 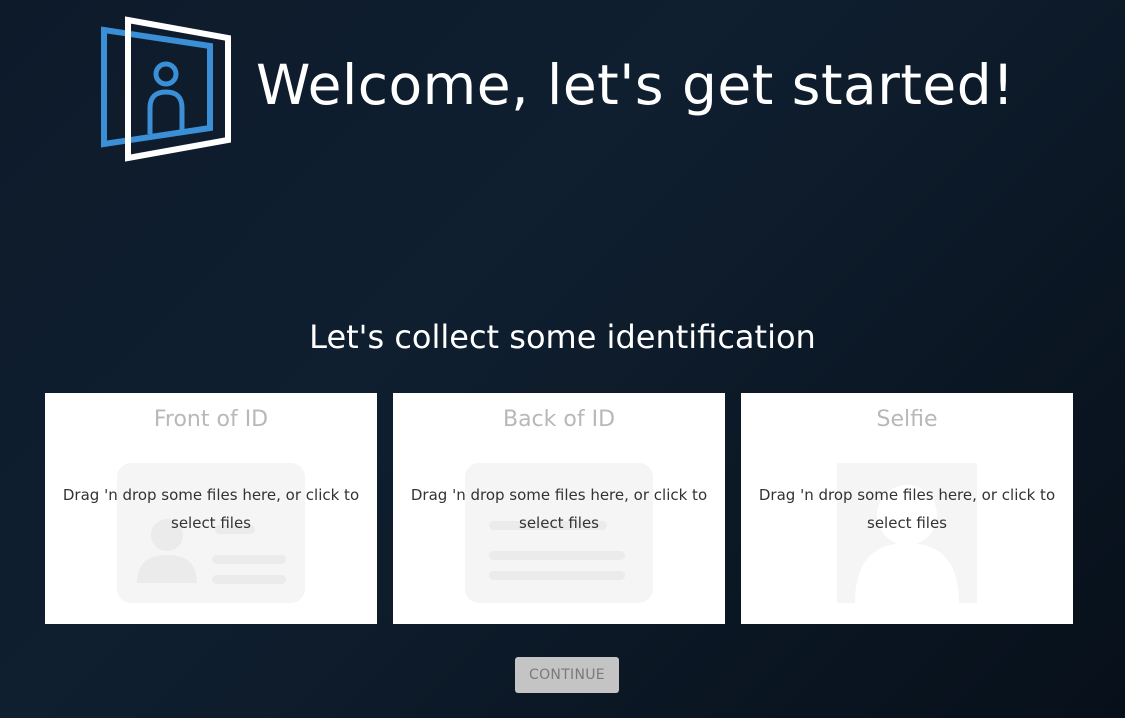 What do you see at coordinates (211, 419) in the screenshot?
I see `card-title-front-id: Front of ID` at bounding box center [211, 419].